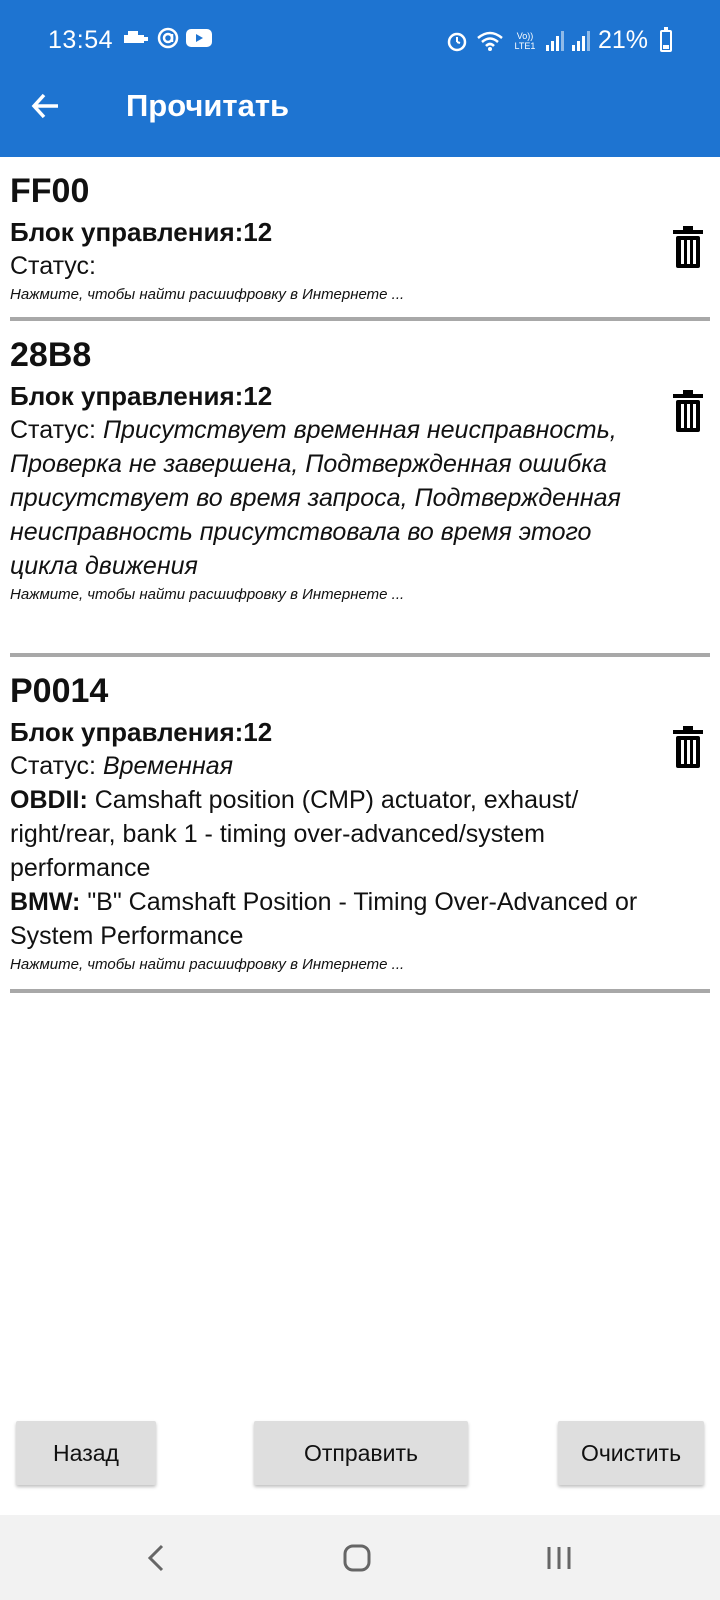 This screenshot has height=1600, width=720. What do you see at coordinates (490, 41) in the screenshot?
I see `wifi-icon` at bounding box center [490, 41].